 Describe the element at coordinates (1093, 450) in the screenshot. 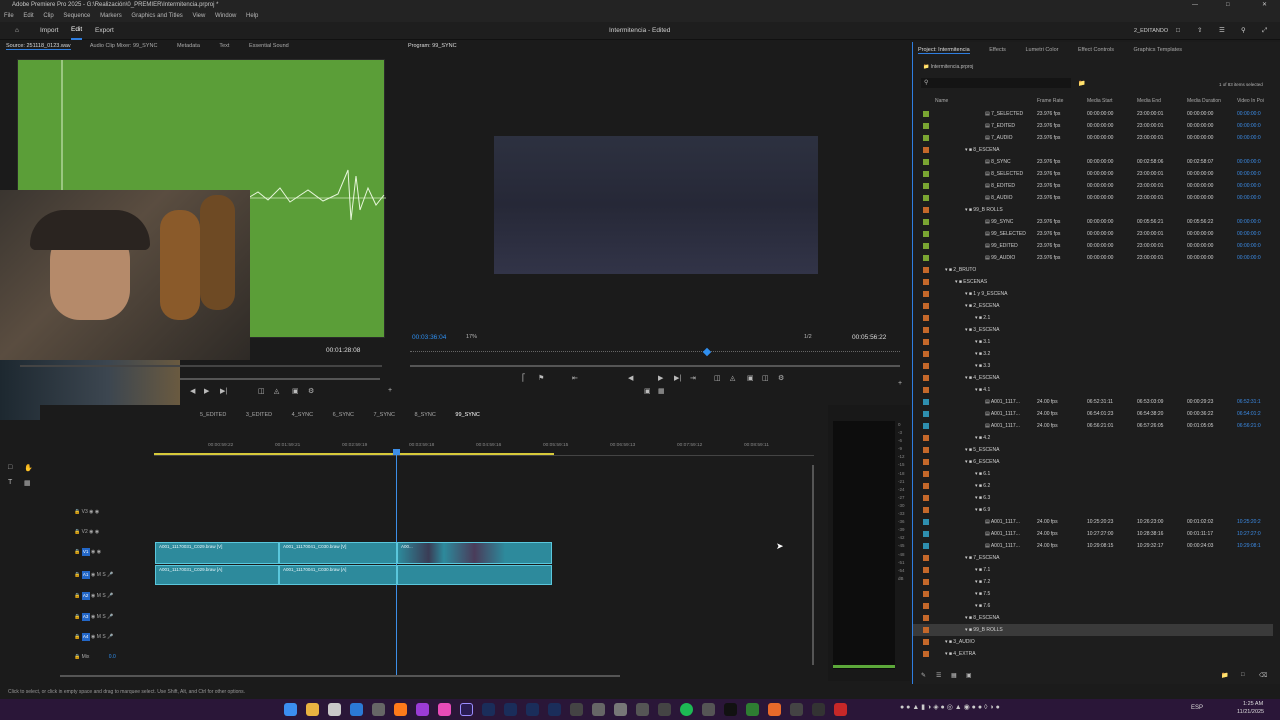

I see `project-bin-row: ▾ ■ 5_ESCENA` at that location.